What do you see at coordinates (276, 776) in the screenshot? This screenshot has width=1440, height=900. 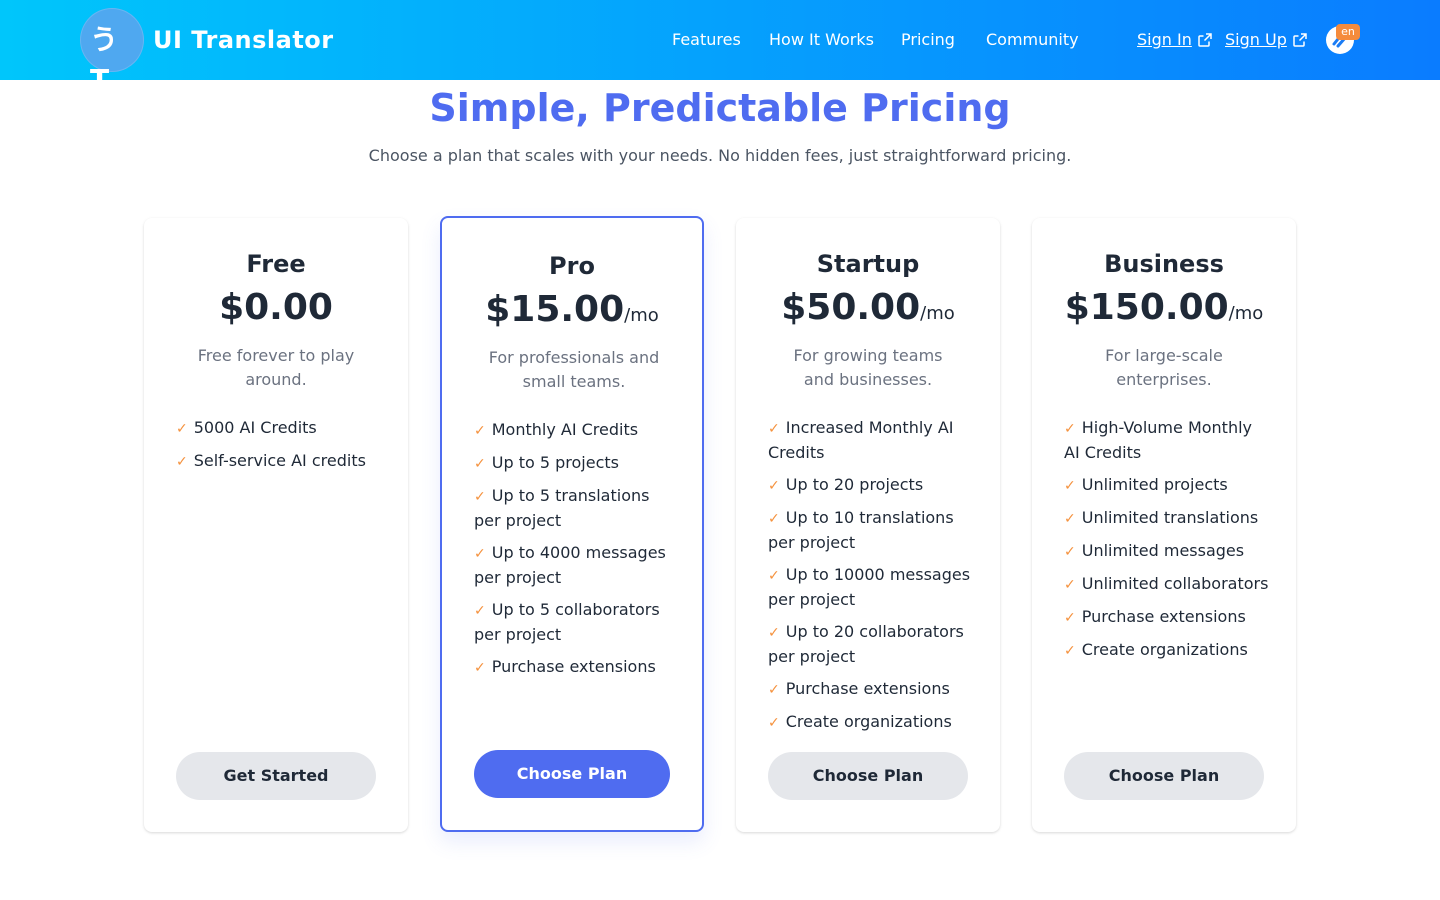 I see `get-started-button: Get Started` at bounding box center [276, 776].